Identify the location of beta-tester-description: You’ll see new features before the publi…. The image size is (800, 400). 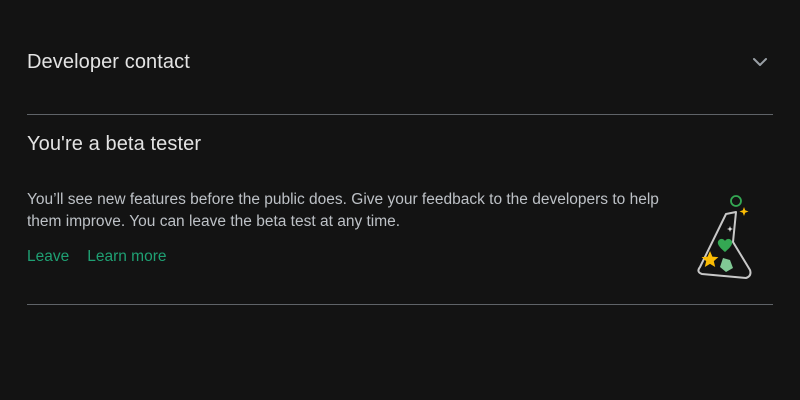
(343, 210).